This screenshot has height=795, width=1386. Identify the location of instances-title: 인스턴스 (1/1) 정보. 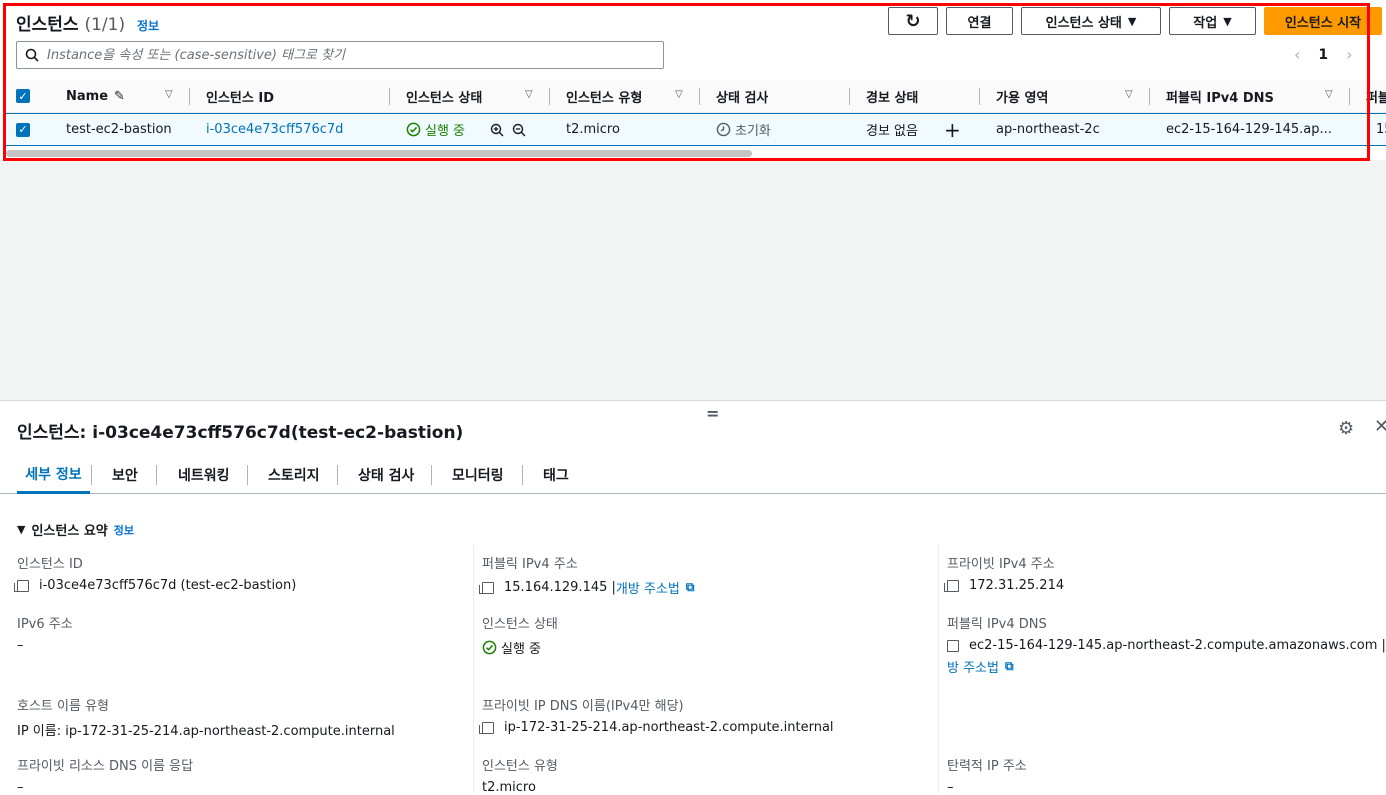
(88, 25).